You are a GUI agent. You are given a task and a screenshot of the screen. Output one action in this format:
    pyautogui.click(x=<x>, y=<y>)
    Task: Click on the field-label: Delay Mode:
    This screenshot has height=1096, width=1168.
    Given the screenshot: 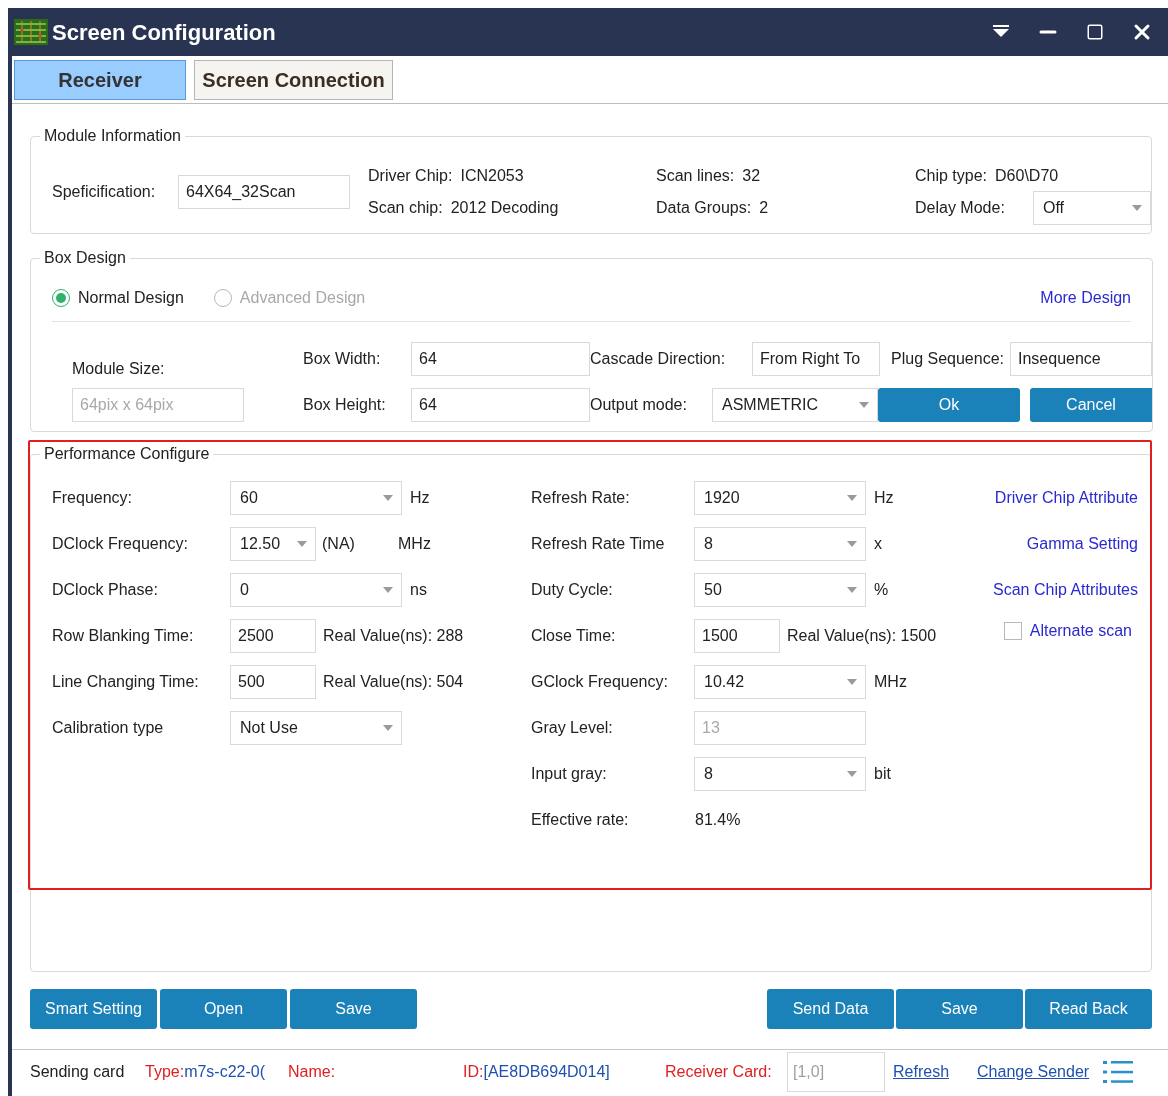 What is the action you would take?
    pyautogui.click(x=960, y=208)
    